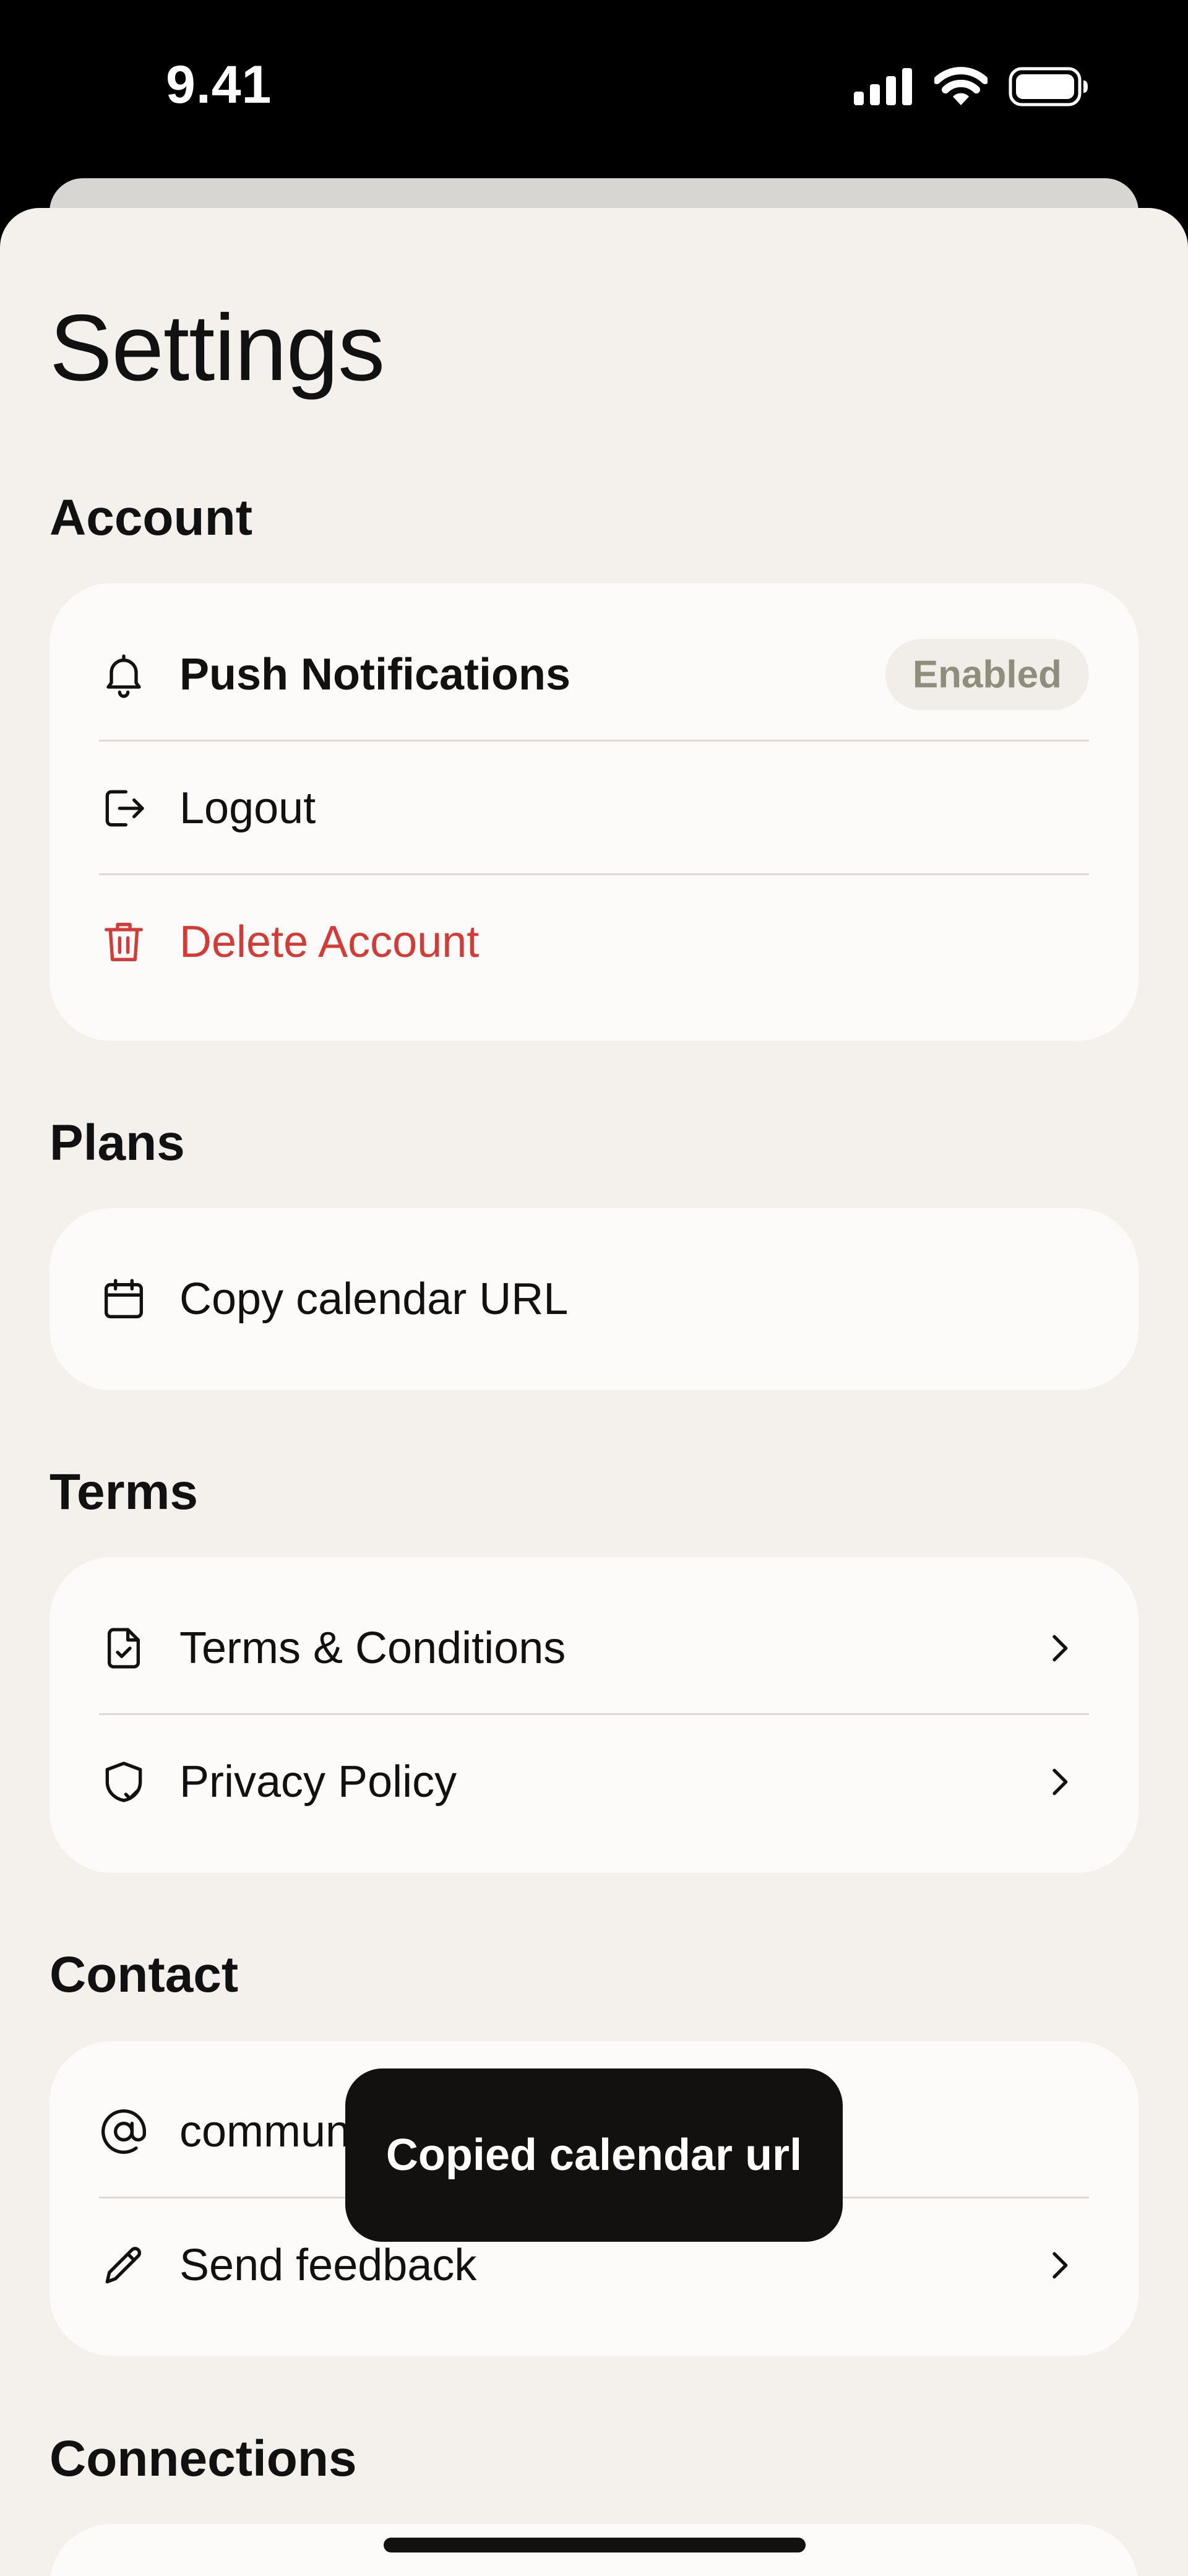 Image resolution: width=1188 pixels, height=2576 pixels. Describe the element at coordinates (318, 1782) in the screenshot. I see `privacy-policy-label: Privacy Policy` at that location.